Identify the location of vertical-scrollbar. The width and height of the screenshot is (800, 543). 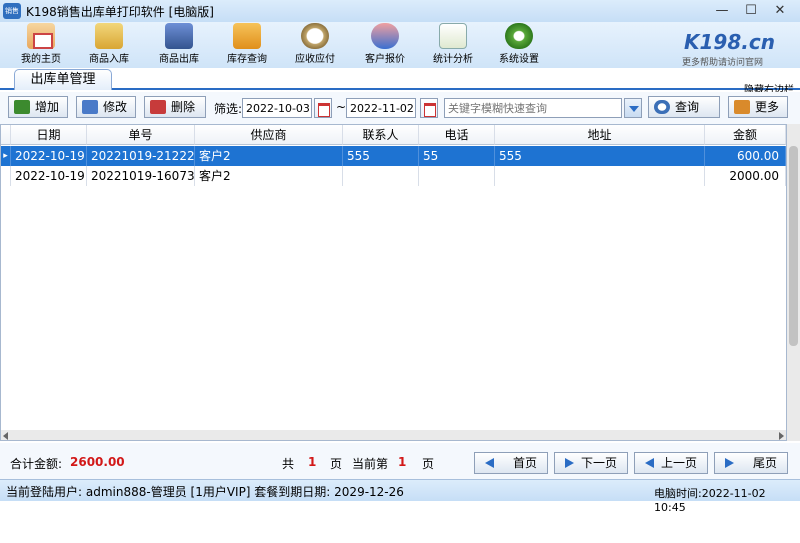
(793, 282).